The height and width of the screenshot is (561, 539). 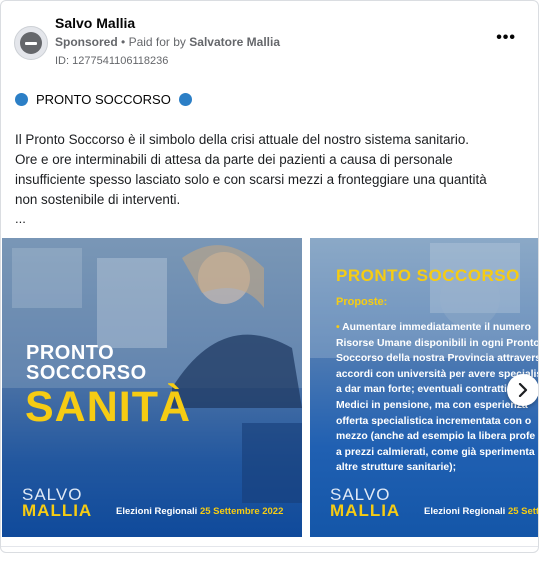 I want to click on carousel-next-button, so click(x=522, y=390).